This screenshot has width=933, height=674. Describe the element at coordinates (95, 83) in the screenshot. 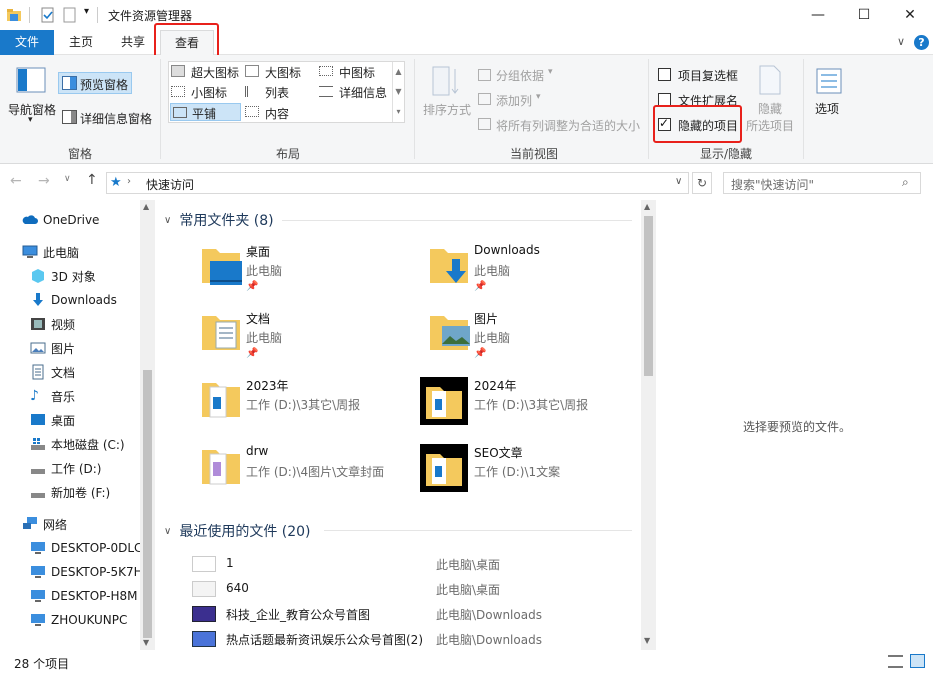

I see `preview-pane-button: 预览窗格` at that location.